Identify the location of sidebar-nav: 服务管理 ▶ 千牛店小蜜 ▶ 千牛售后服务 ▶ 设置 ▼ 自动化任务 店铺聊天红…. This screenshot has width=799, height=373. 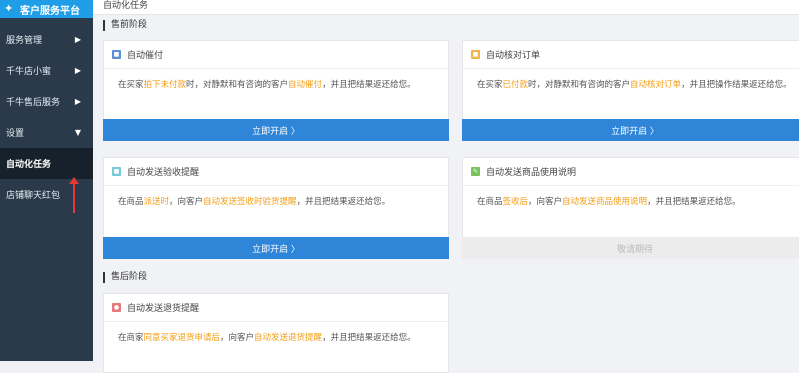
(46, 117).